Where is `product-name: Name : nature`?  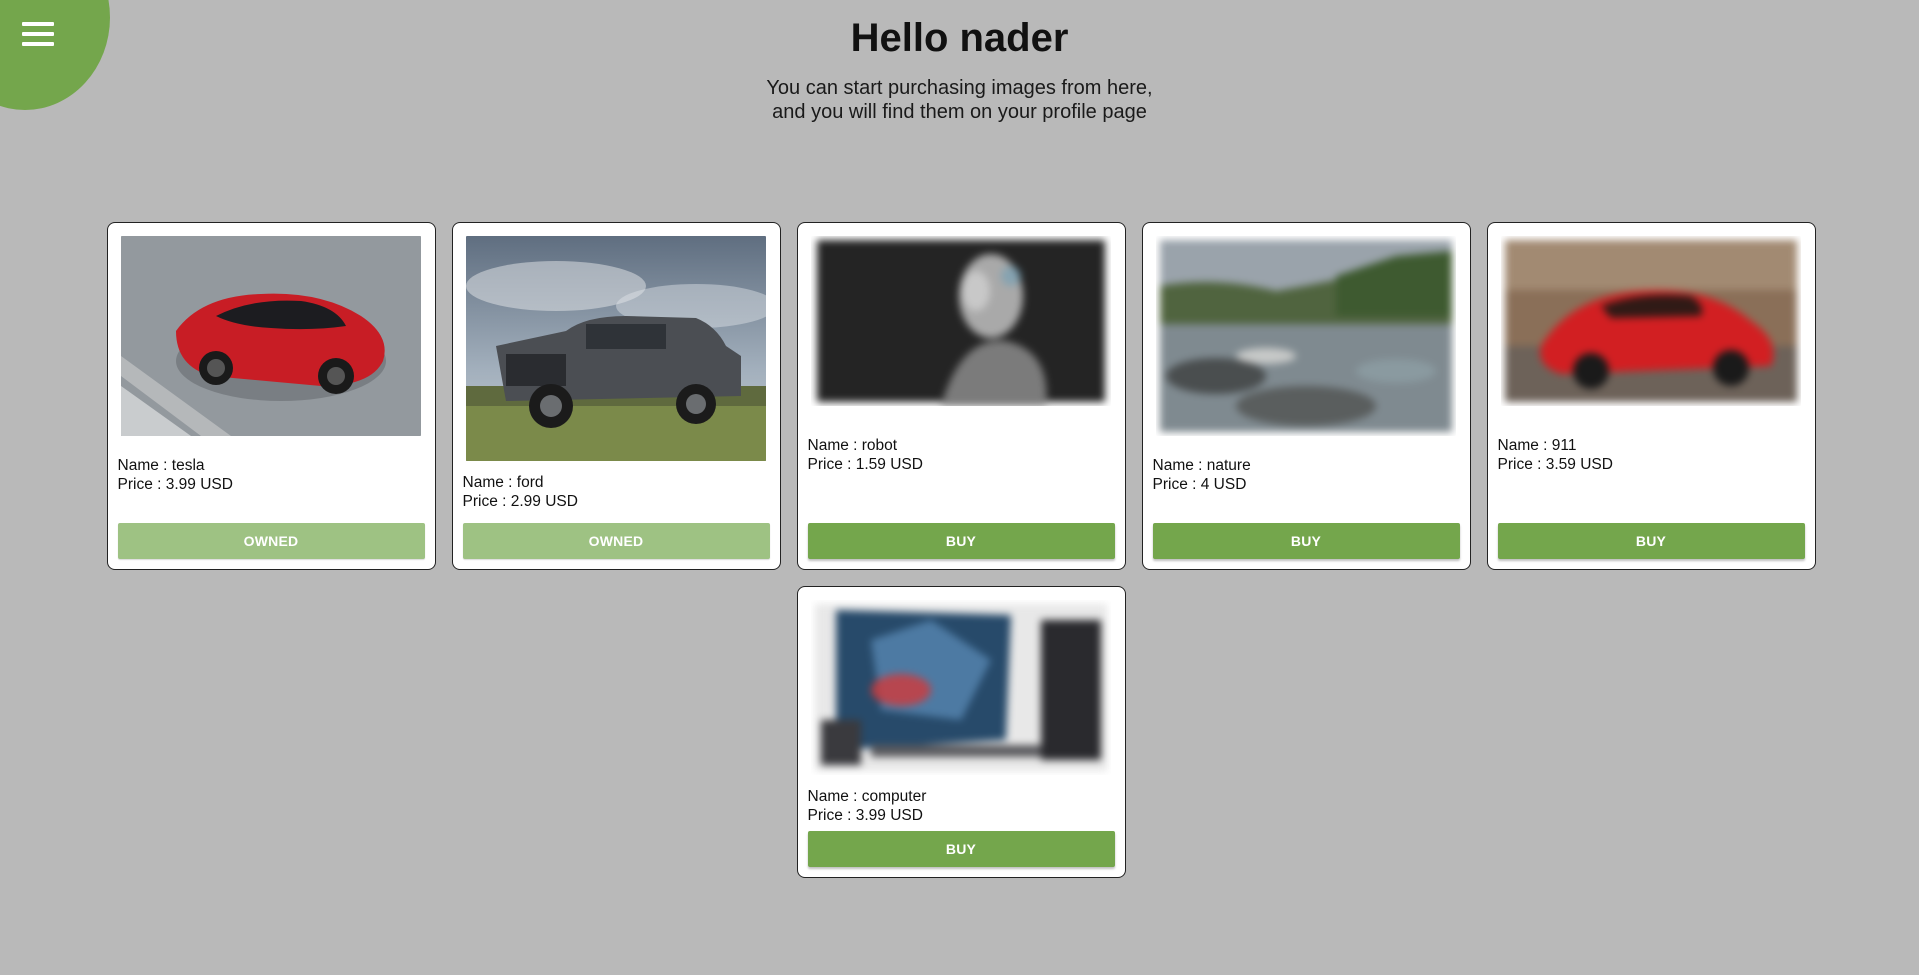 product-name: Name : nature is located at coordinates (1201, 465).